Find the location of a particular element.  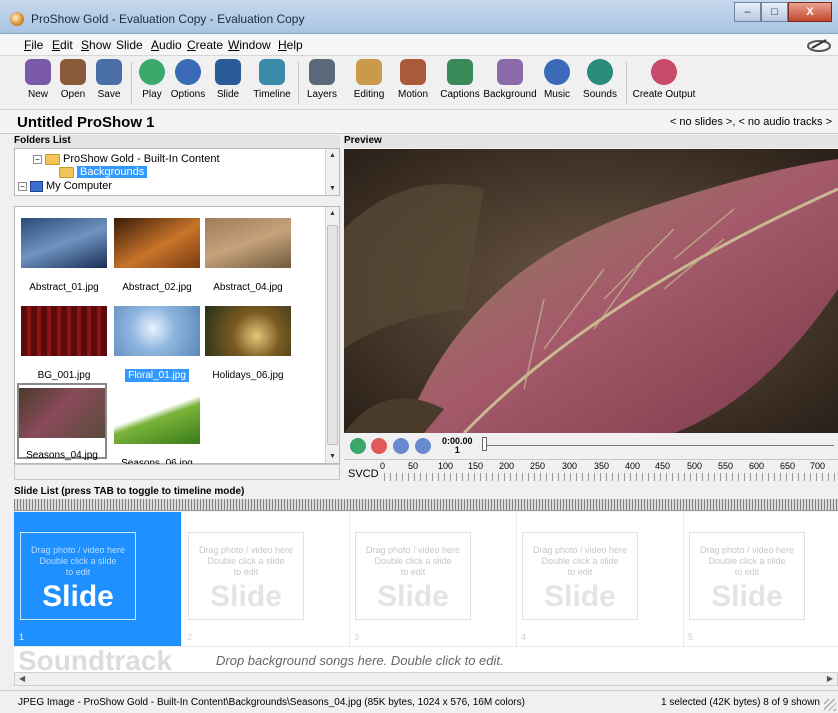

preview-header: Preview is located at coordinates (591, 141).